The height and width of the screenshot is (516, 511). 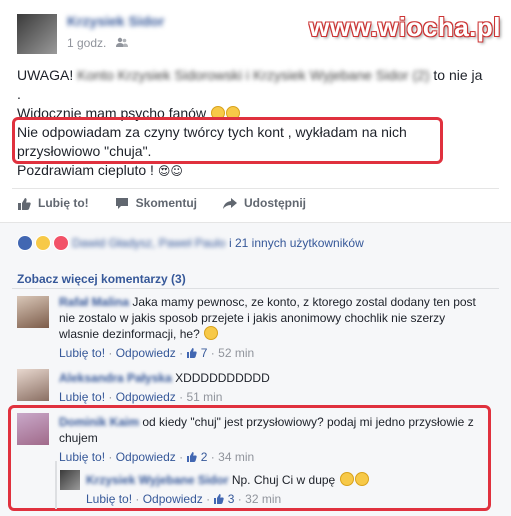 What do you see at coordinates (230, 203) in the screenshot?
I see `share-arrow-icon` at bounding box center [230, 203].